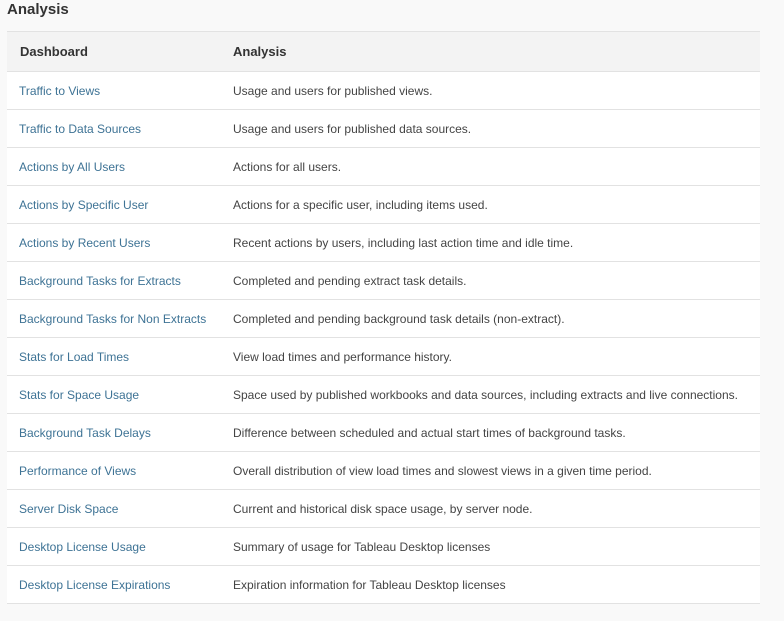  I want to click on dashboard-link: Background Task Delays, so click(85, 433).